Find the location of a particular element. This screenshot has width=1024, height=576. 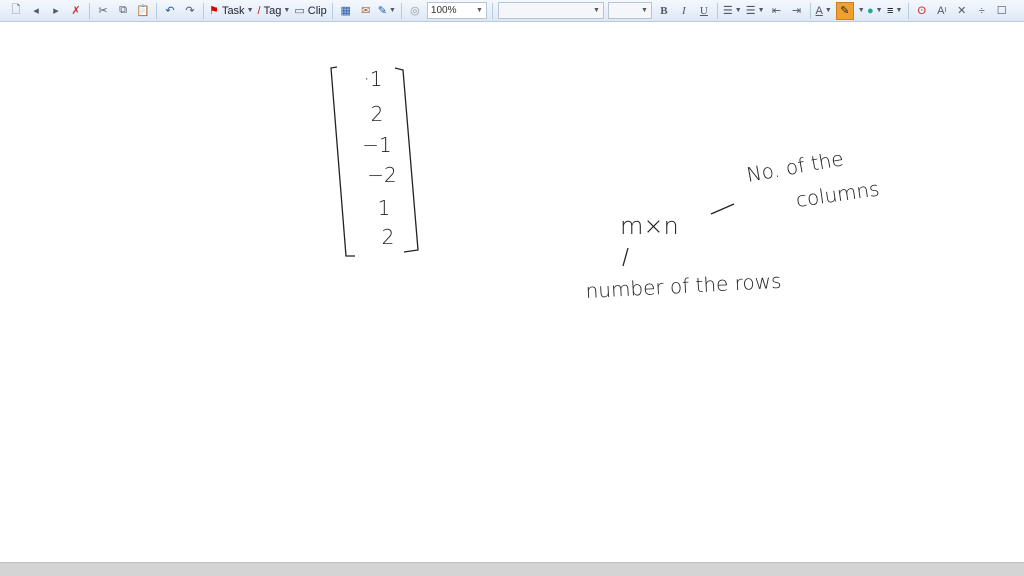

horizontal-scrollbar is located at coordinates (512, 569).